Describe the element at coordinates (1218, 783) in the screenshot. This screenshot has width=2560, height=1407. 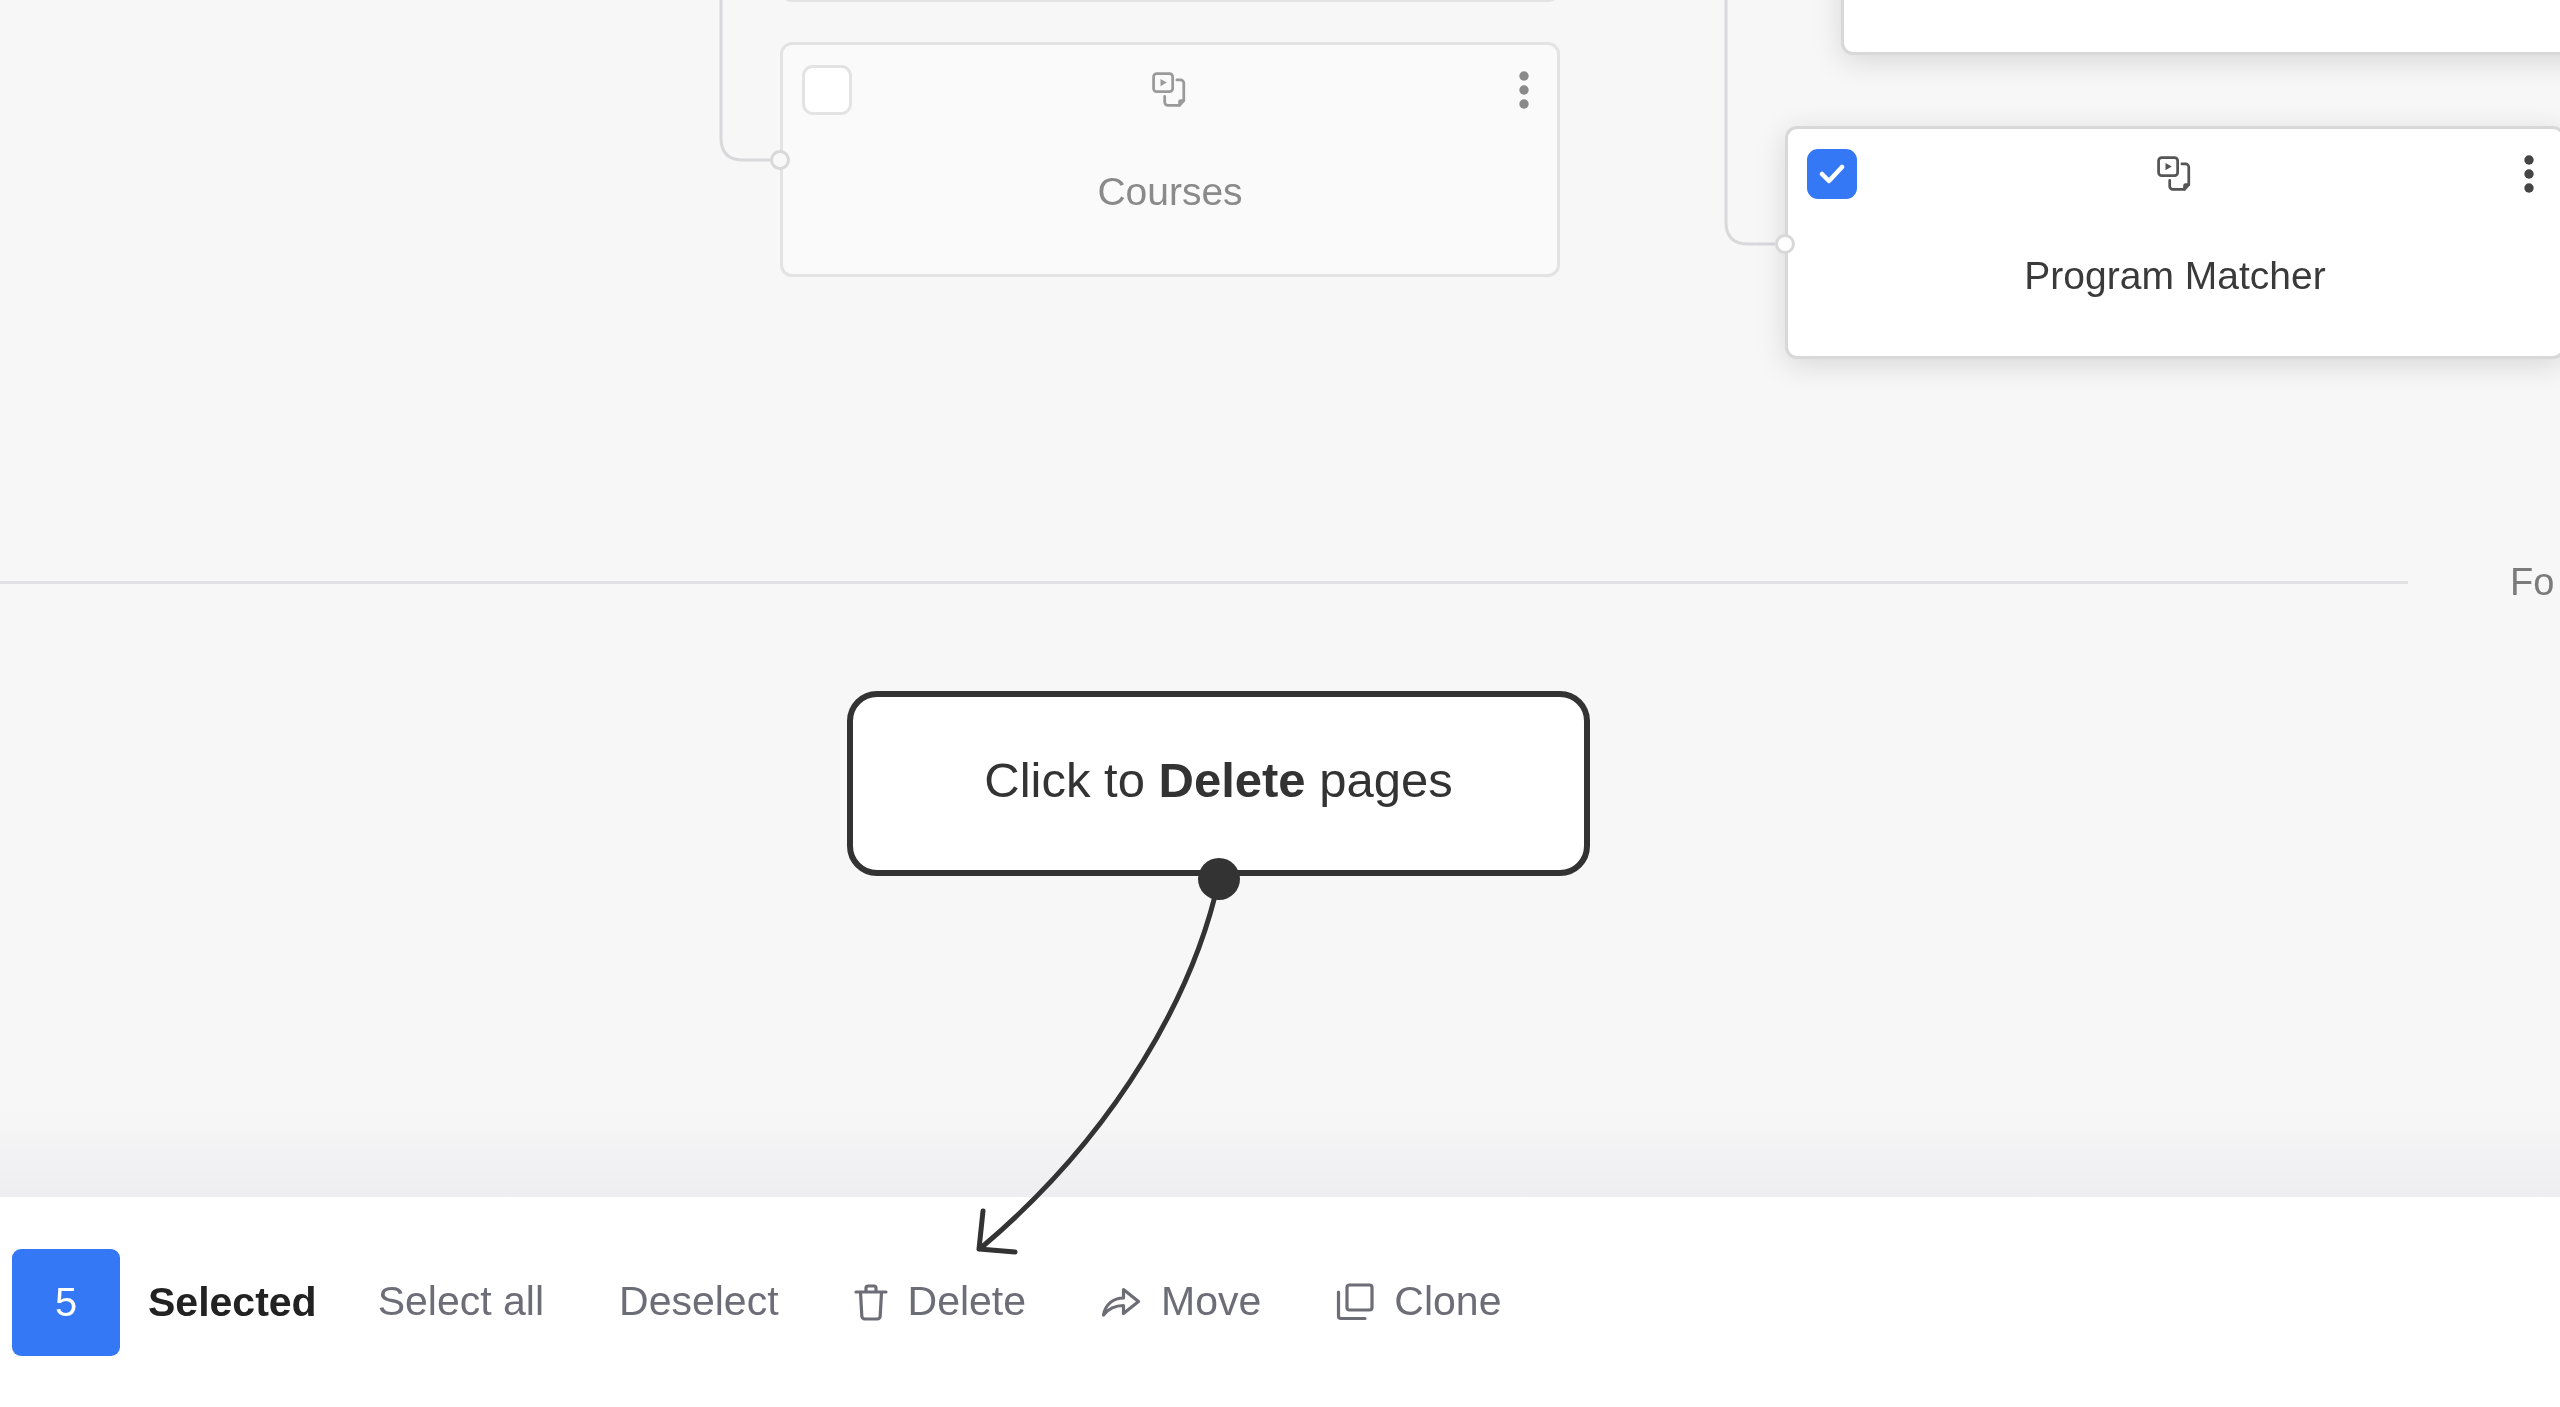
I see `hint-callout: Click to Delete pages` at that location.